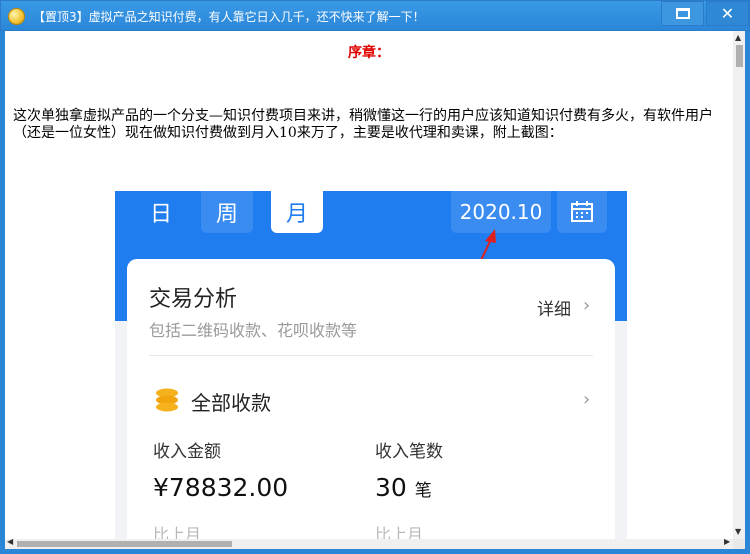 The height and width of the screenshot is (554, 750). What do you see at coordinates (391, 487) in the screenshot?
I see `income-count-value: 30` at bounding box center [391, 487].